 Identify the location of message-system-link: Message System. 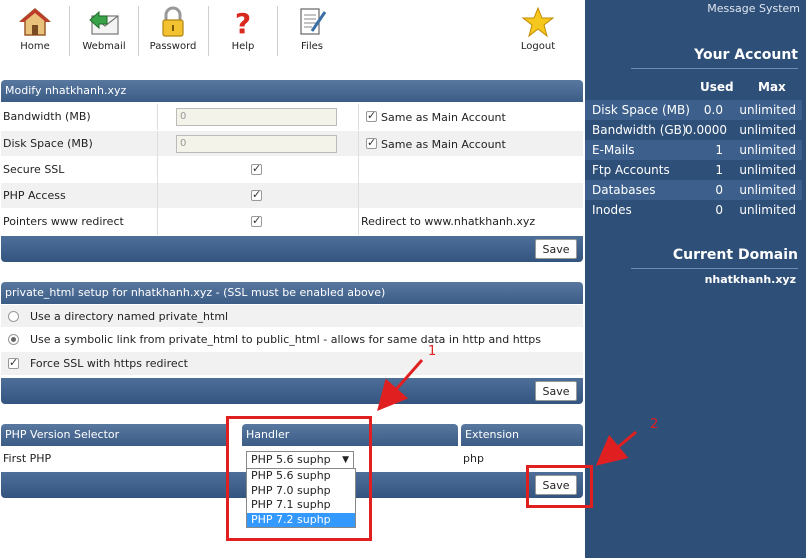
(753, 8).